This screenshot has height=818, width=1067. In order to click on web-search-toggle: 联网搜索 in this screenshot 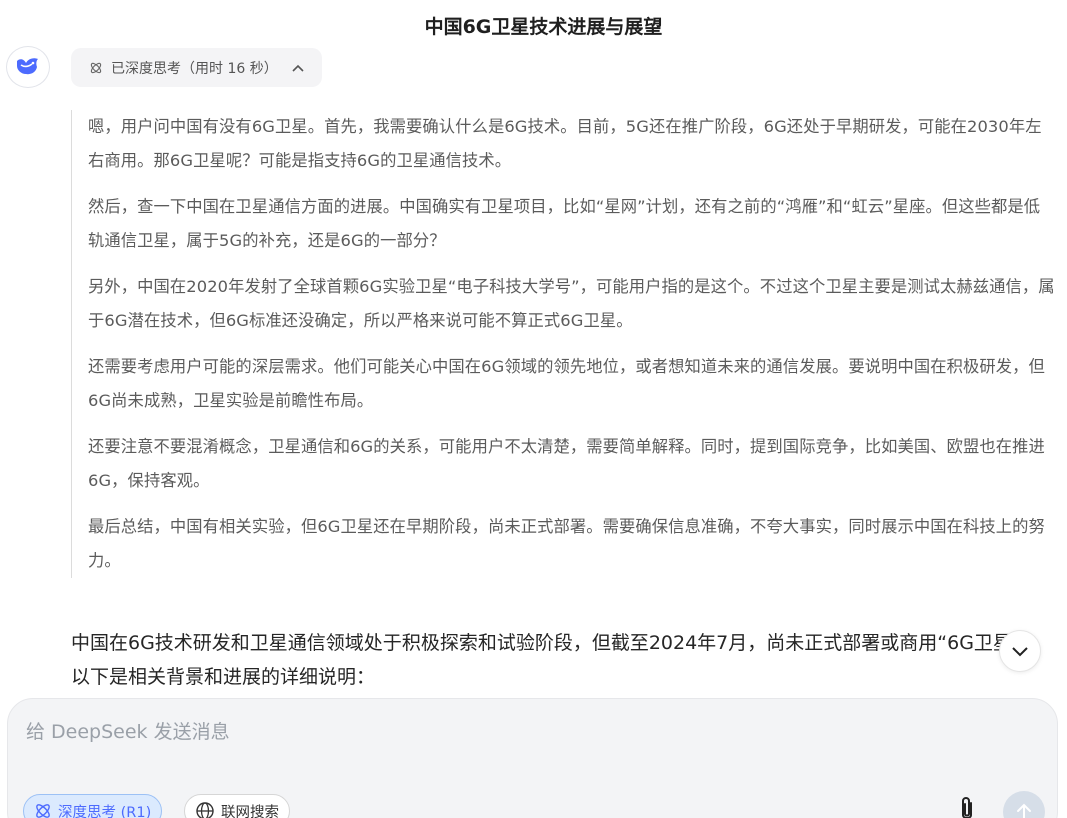, I will do `click(237, 806)`.